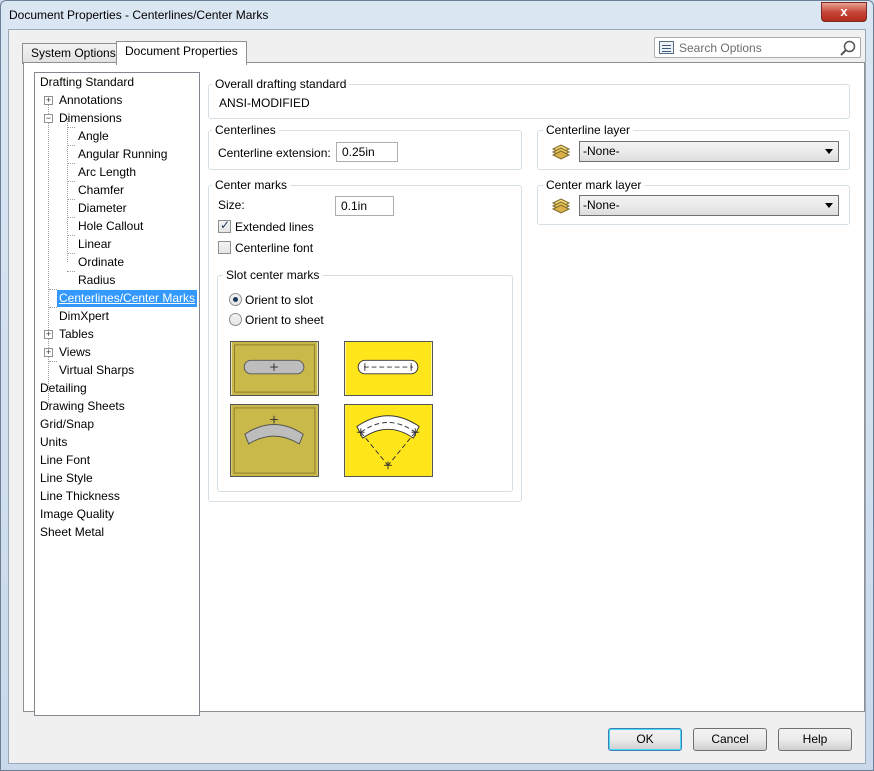  I want to click on tree-item-dimxpert: DimXpert, so click(84, 316).